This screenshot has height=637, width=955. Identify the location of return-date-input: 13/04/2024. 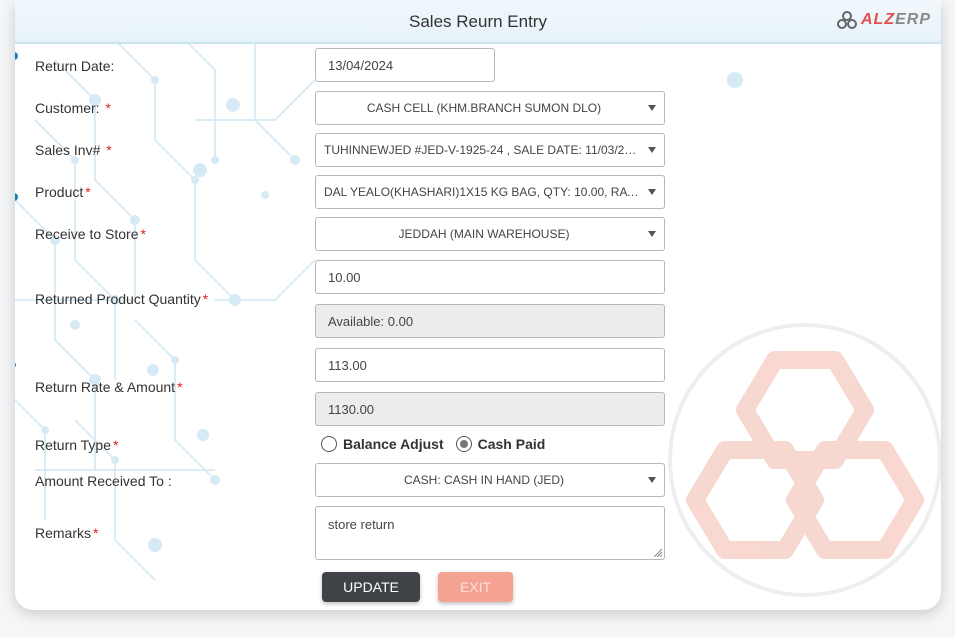
(405, 65).